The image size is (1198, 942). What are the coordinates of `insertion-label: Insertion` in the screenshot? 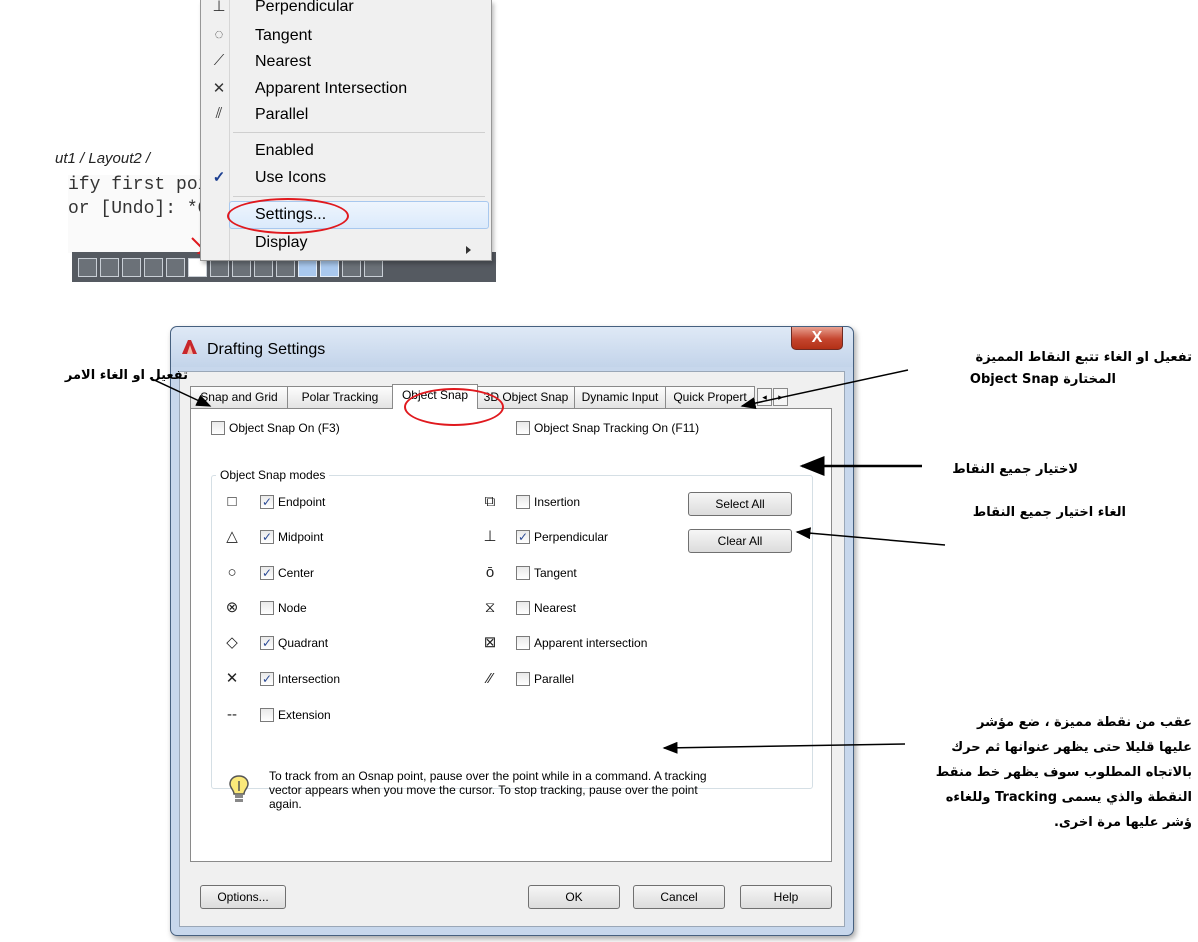 It's located at (557, 502).